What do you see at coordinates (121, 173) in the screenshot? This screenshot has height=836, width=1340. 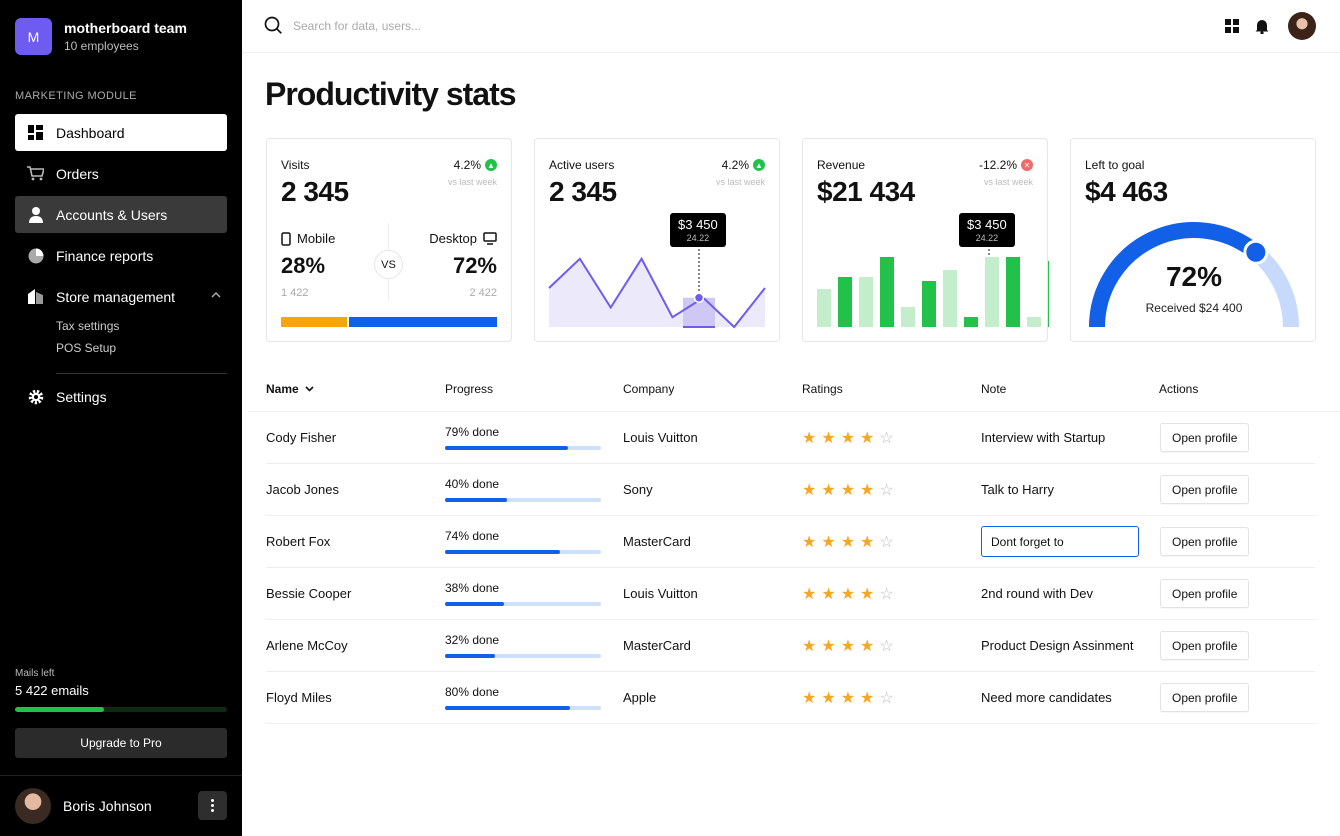 I see `sidebar-item-orders: Orders` at bounding box center [121, 173].